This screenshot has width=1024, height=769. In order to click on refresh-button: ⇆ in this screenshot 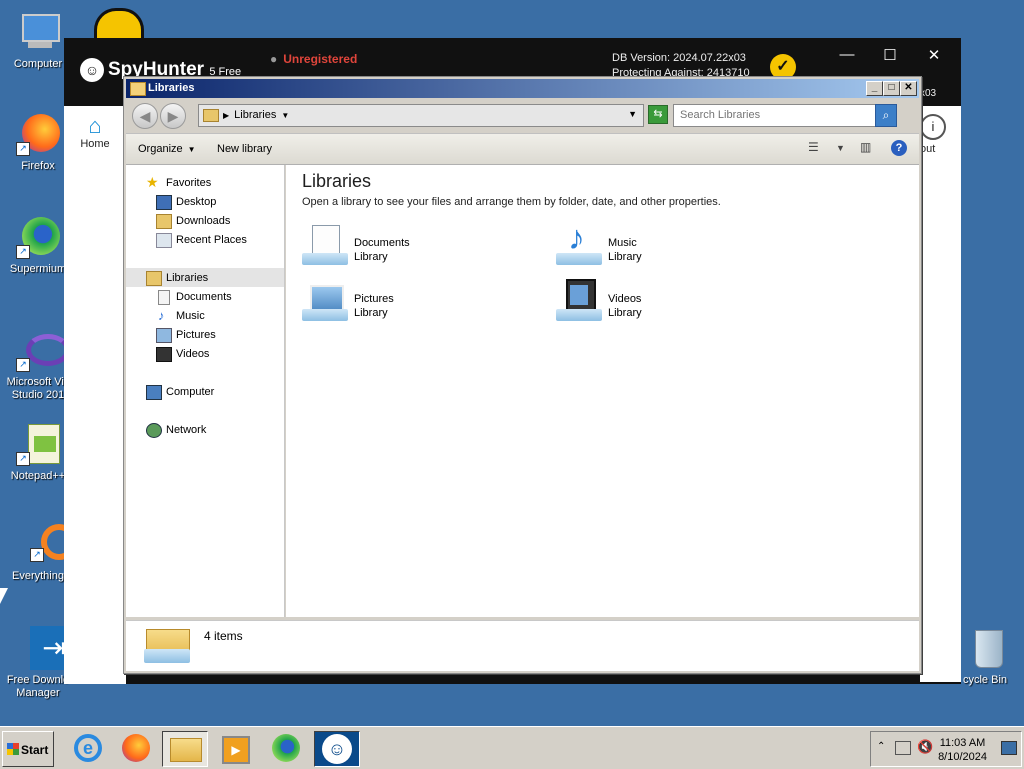, I will do `click(658, 114)`.